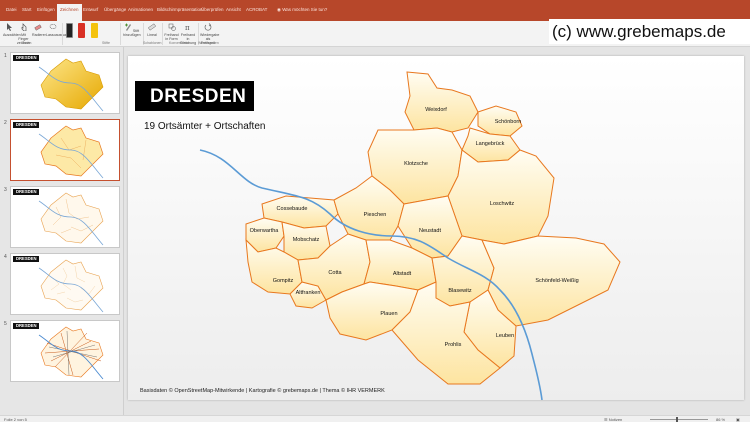 The image size is (750, 422). What do you see at coordinates (127, 27) in the screenshot?
I see `add-pen-icon` at bounding box center [127, 27].